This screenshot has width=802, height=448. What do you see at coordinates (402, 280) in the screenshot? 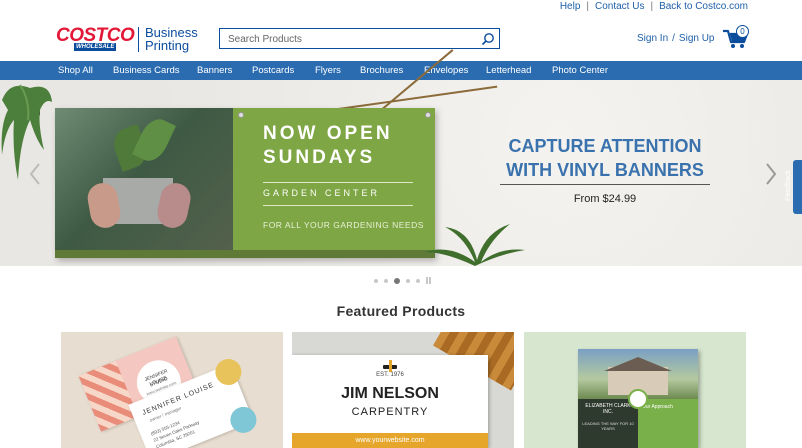
I see `carousel-indicators` at bounding box center [402, 280].